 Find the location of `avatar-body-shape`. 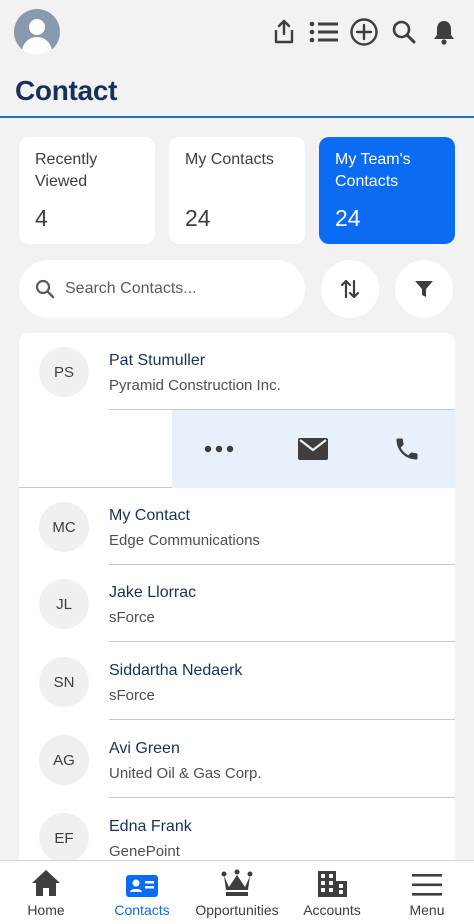

avatar-body-shape is located at coordinates (37, 46).